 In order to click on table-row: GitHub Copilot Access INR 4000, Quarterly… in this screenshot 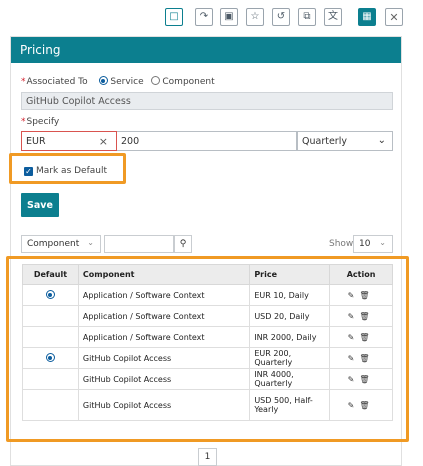, I will do `click(207, 379)`.